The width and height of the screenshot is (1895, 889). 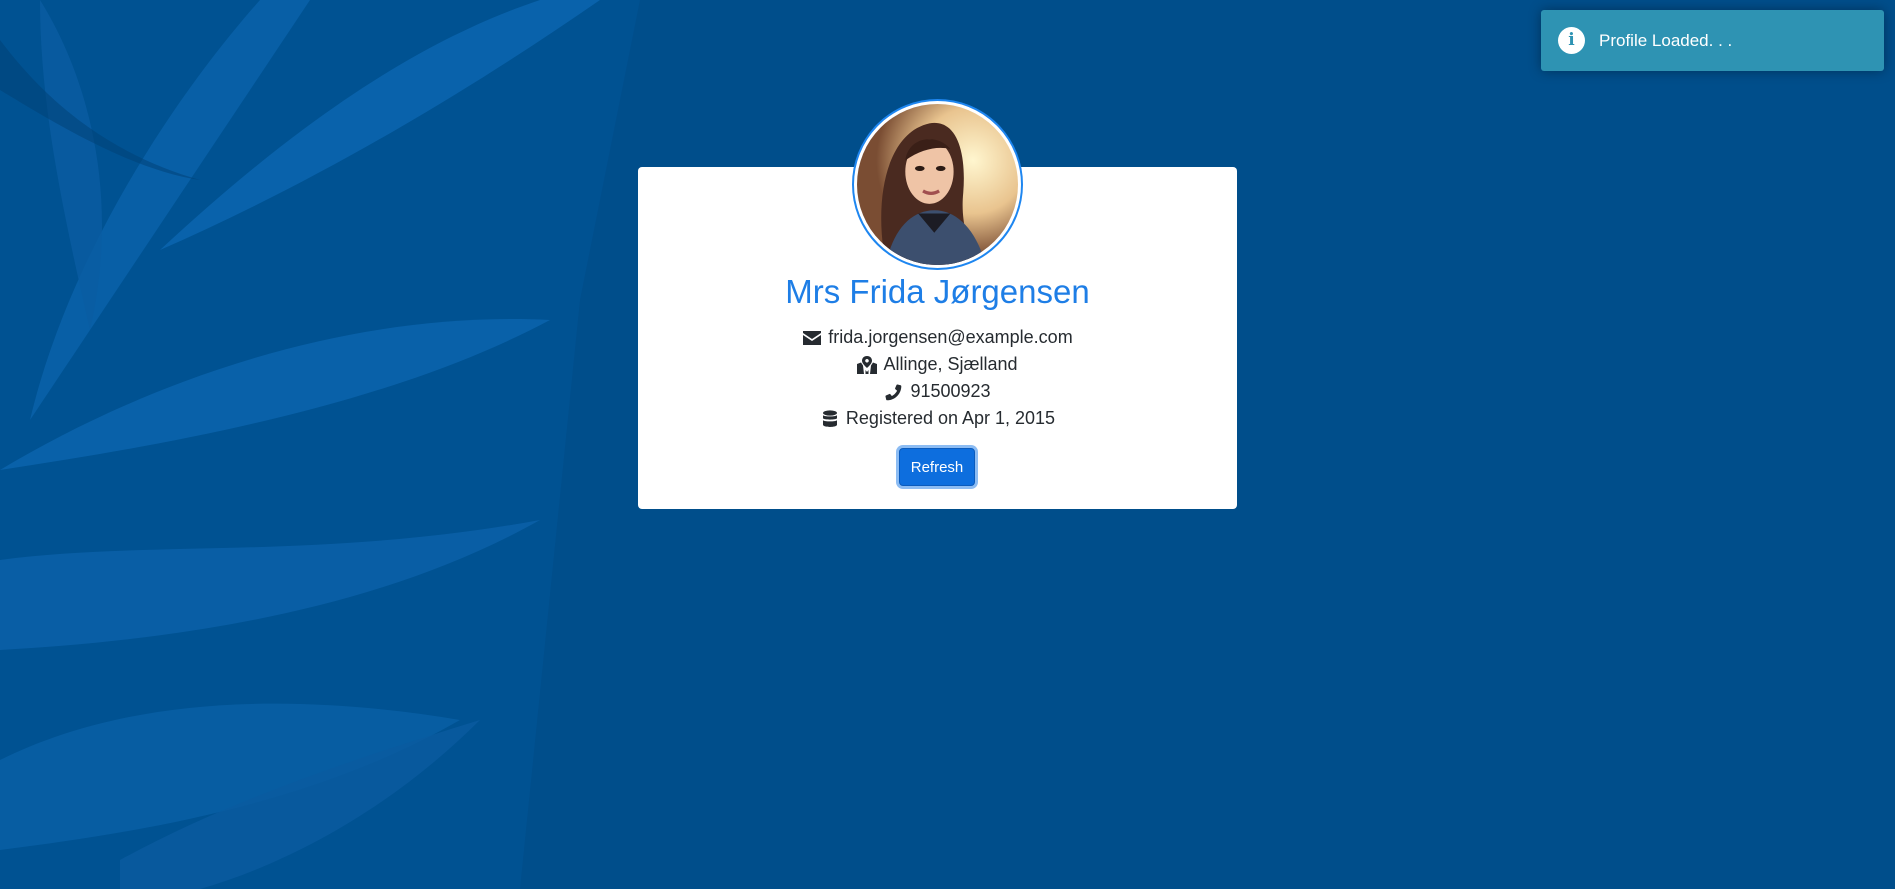 I want to click on registered-row: Registered on Apr 1, 2015, so click(x=937, y=418).